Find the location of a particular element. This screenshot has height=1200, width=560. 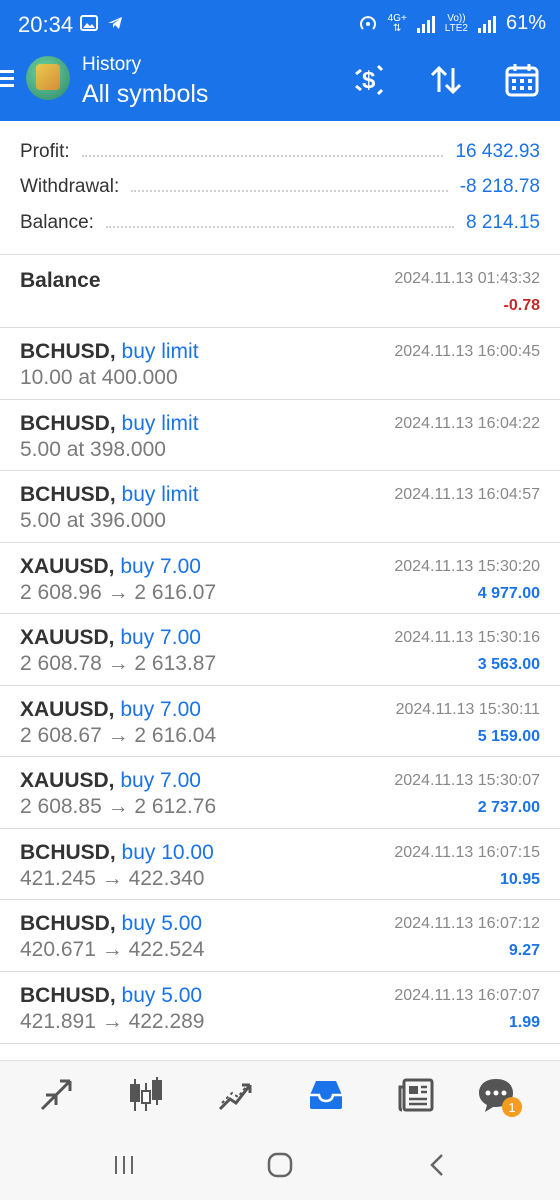

network-type-2-sub: LTE2 is located at coordinates (456, 28).